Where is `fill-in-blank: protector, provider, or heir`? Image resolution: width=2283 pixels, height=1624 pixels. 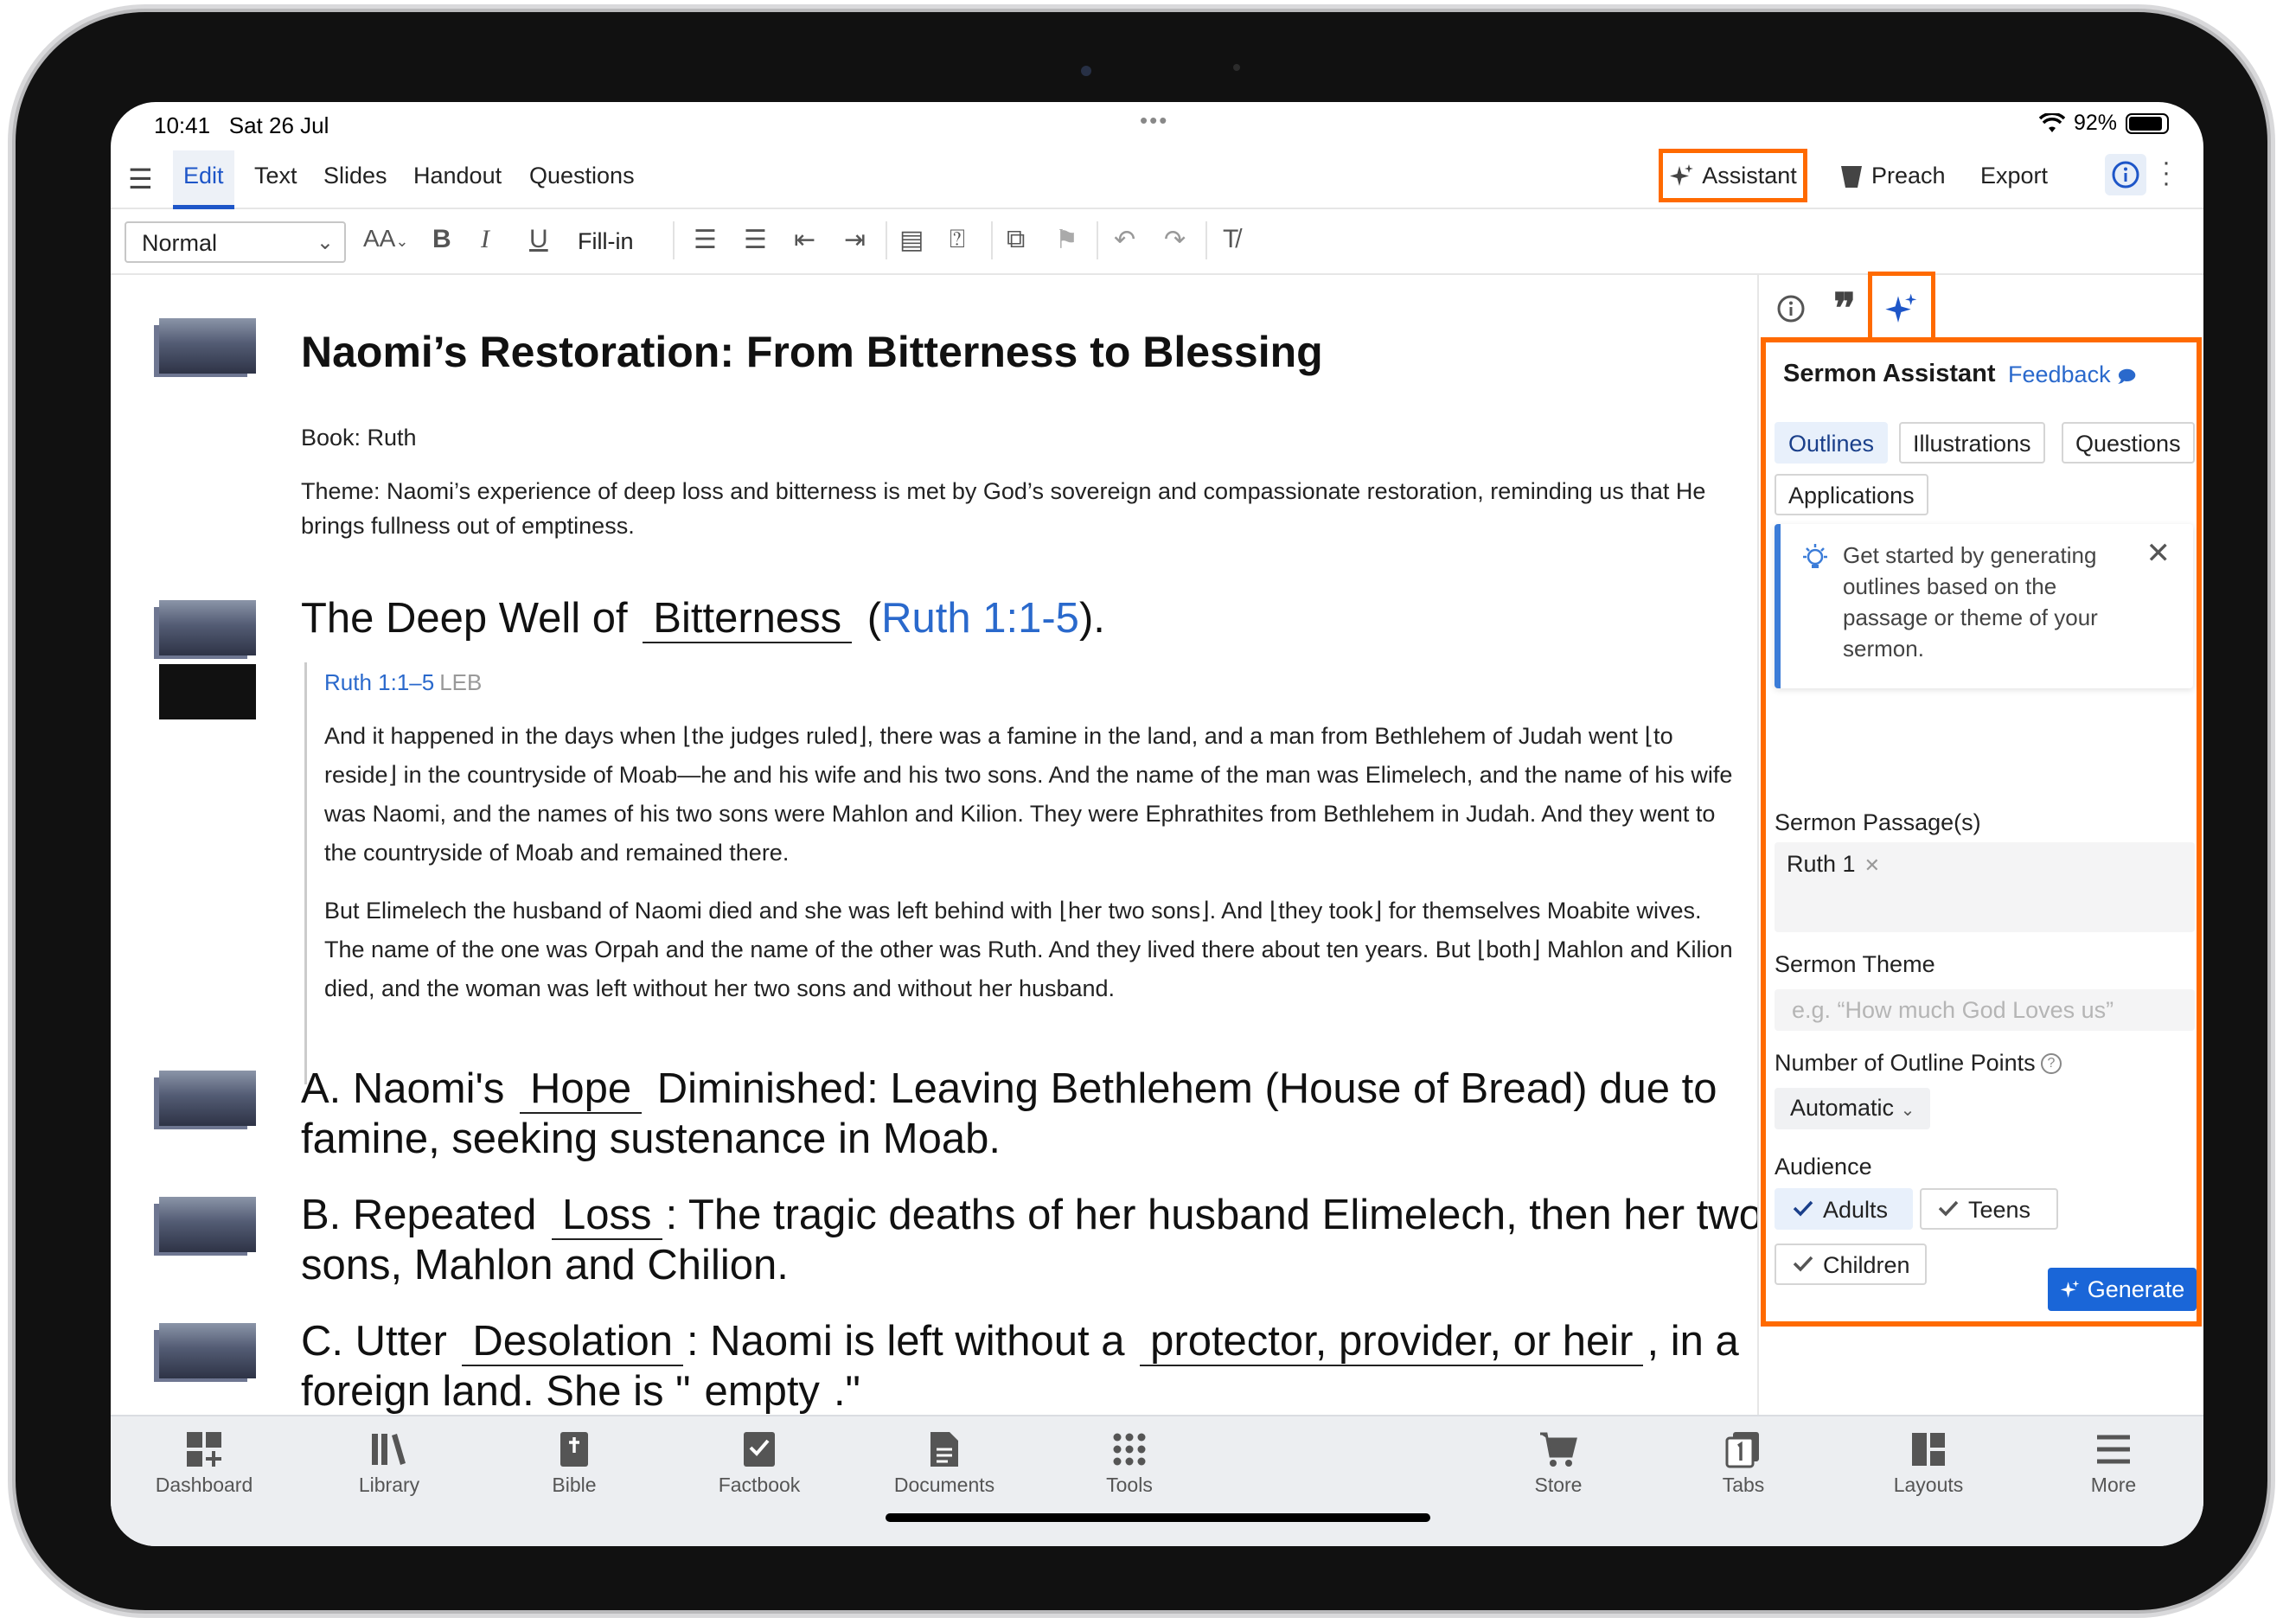
fill-in-blank: protector, provider, or heir is located at coordinates (1392, 1342).